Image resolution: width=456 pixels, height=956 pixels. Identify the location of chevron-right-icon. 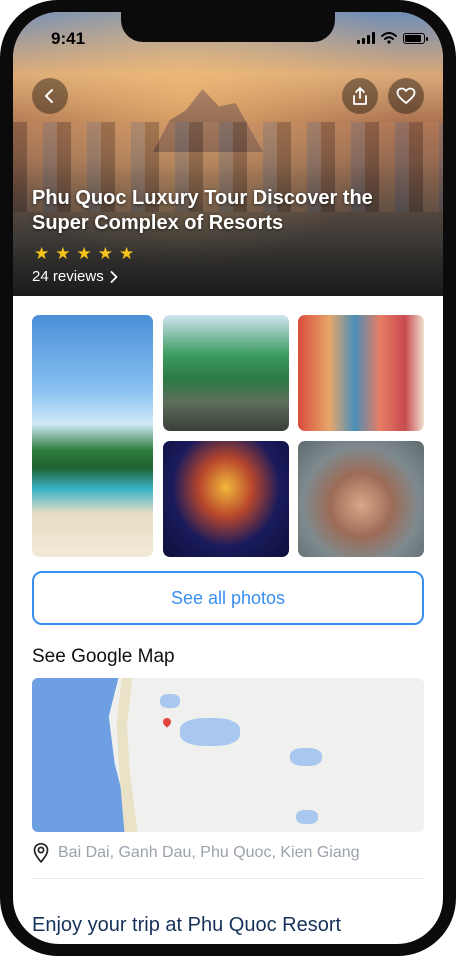
(114, 276).